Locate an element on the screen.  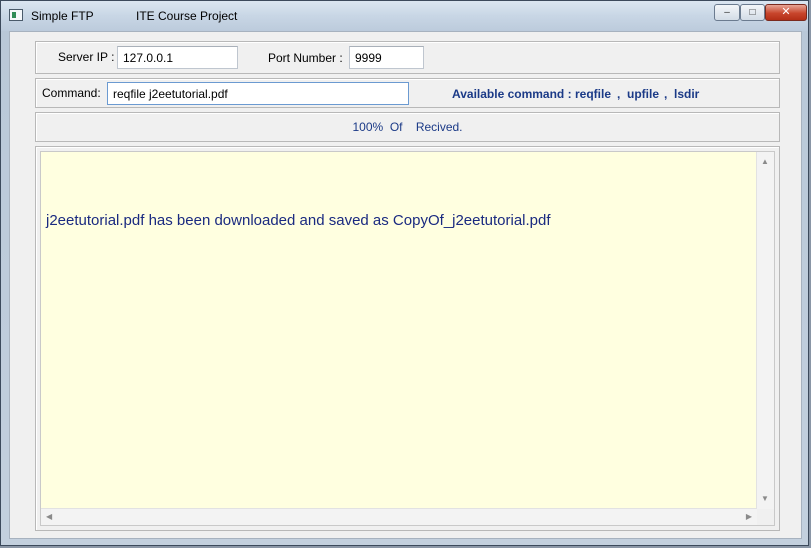
command-upfile: upfile is located at coordinates (643, 94).